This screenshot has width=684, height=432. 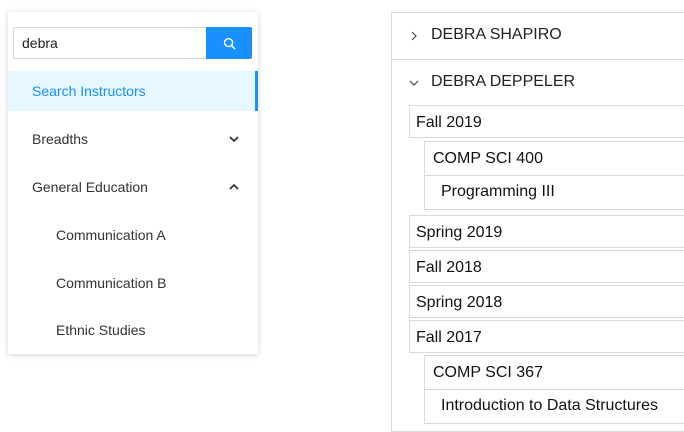 What do you see at coordinates (101, 330) in the screenshot?
I see `menu-item-label: Ethnic Studies` at bounding box center [101, 330].